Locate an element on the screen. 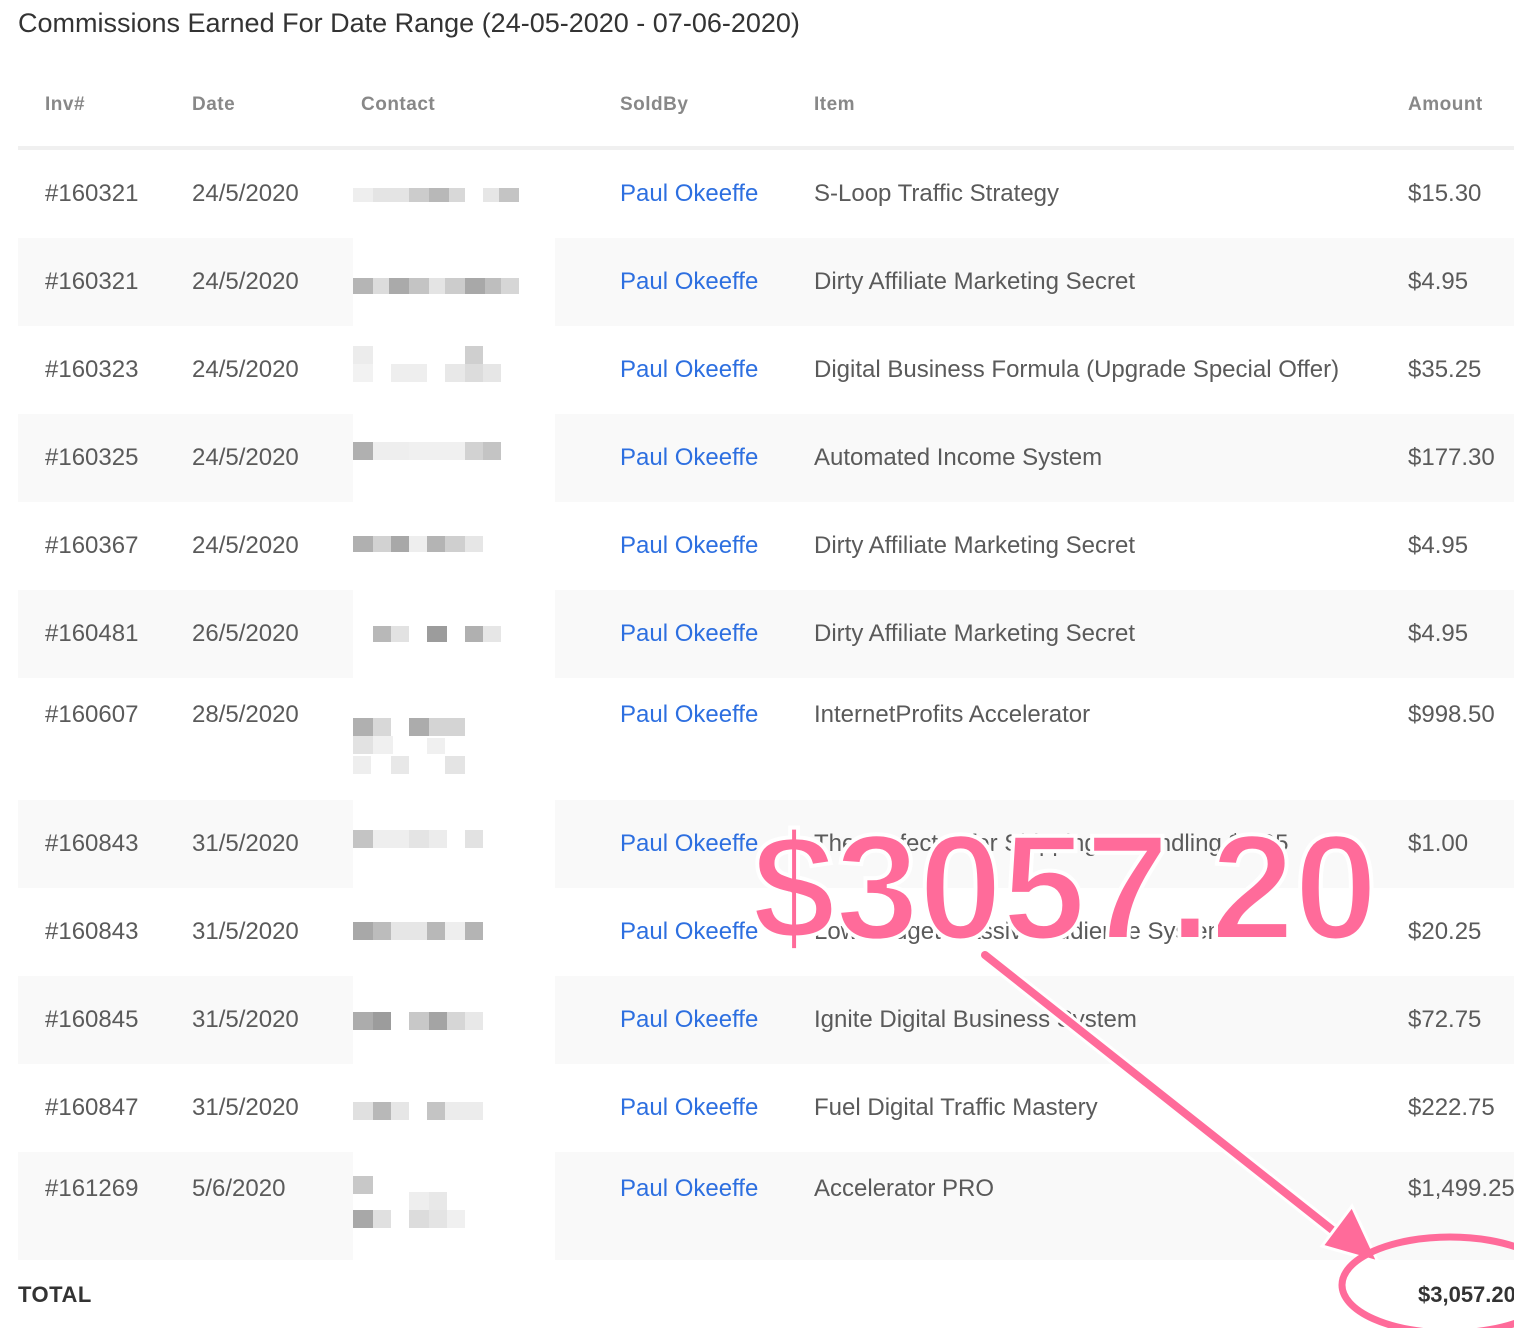 The image size is (1514, 1328). column-header-contact: Contact is located at coordinates (398, 105).